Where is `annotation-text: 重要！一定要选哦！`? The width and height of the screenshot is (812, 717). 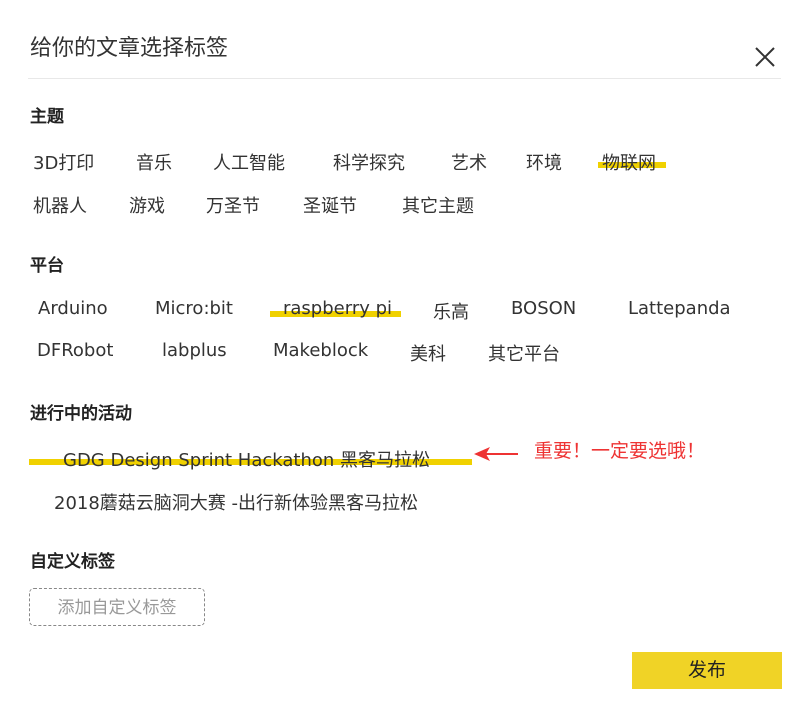 annotation-text: 重要！一定要选哦！ is located at coordinates (620, 451).